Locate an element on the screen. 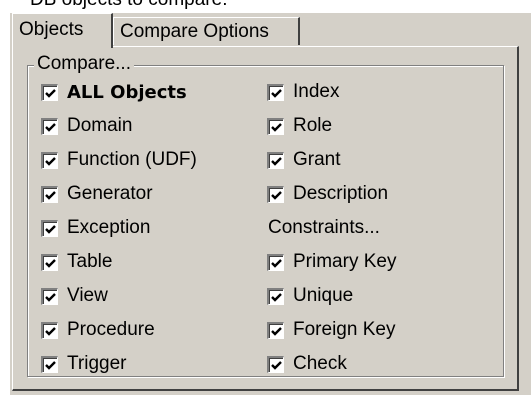  checkbox-generator: Generator is located at coordinates (97, 194).